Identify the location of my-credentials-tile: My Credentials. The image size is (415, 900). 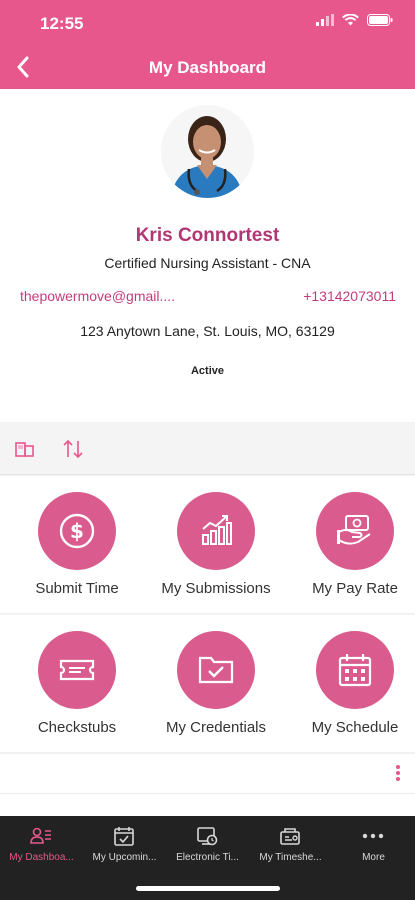
(215, 683).